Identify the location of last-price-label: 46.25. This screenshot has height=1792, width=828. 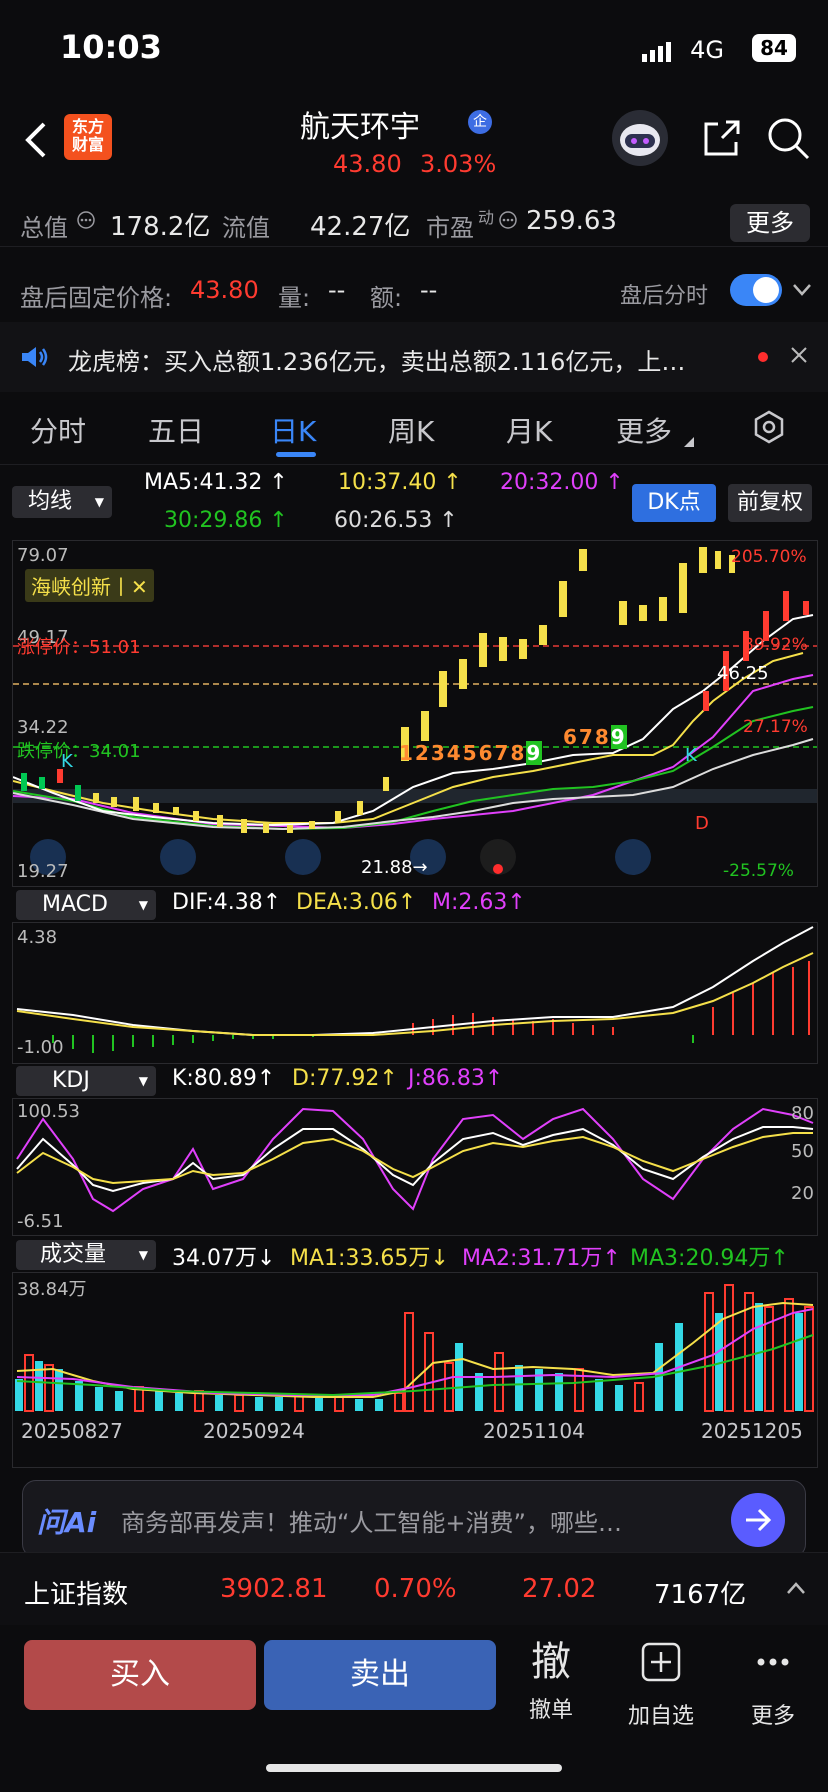
(743, 673).